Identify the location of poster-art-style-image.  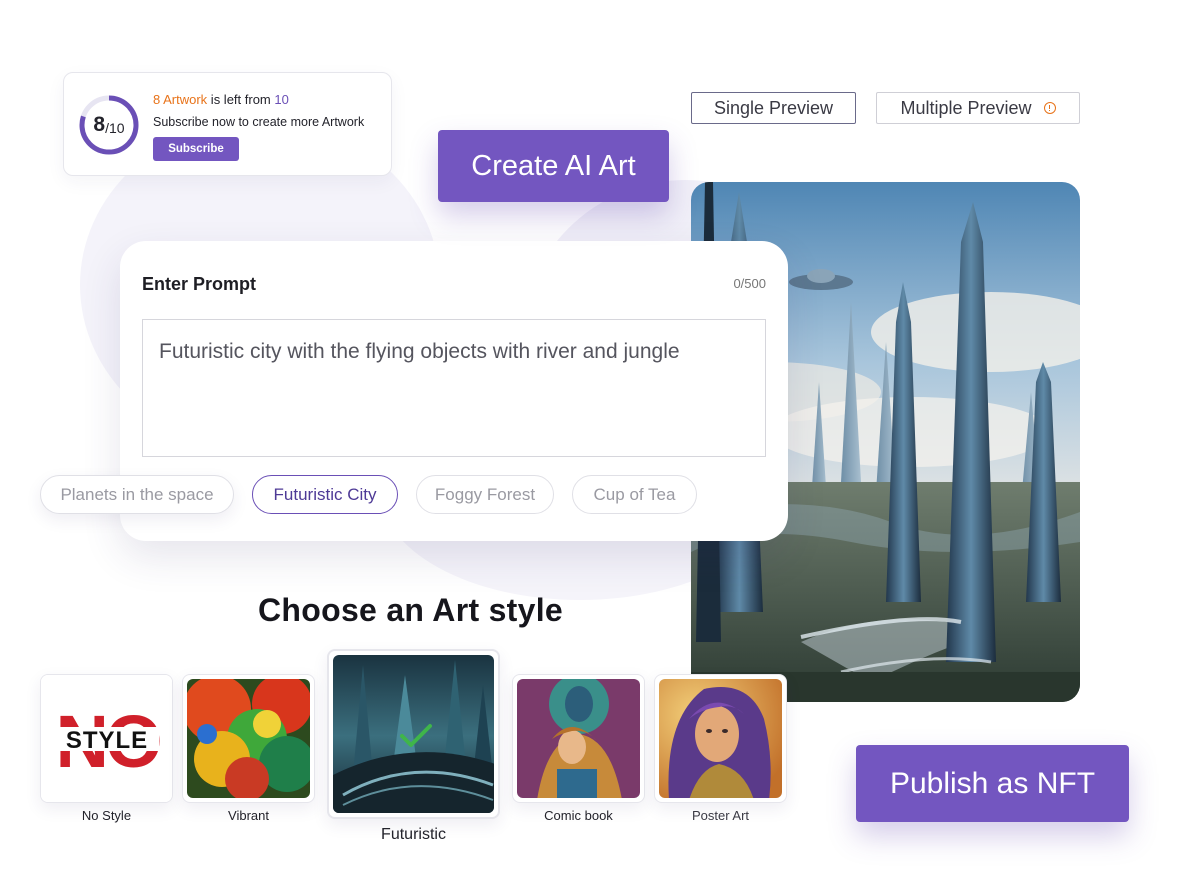
(720, 738).